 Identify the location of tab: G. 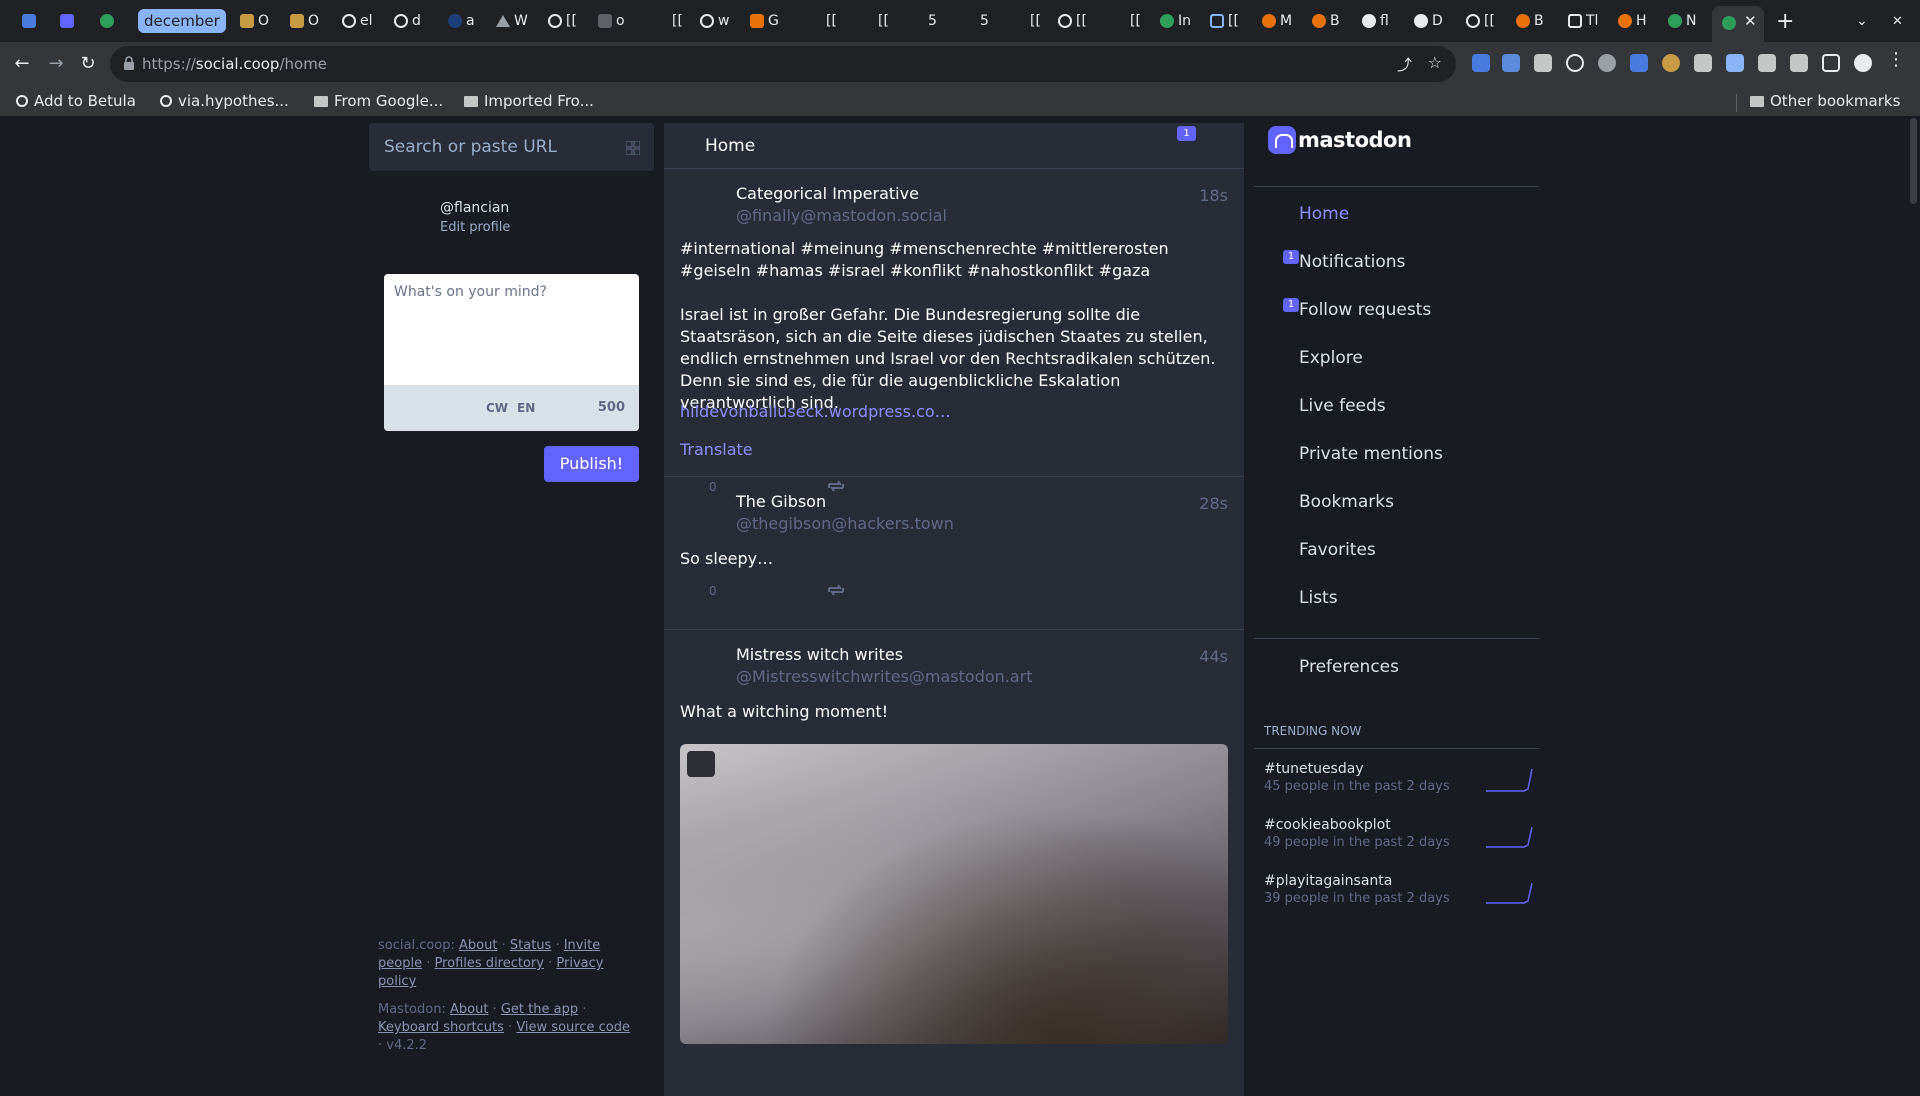
(764, 21).